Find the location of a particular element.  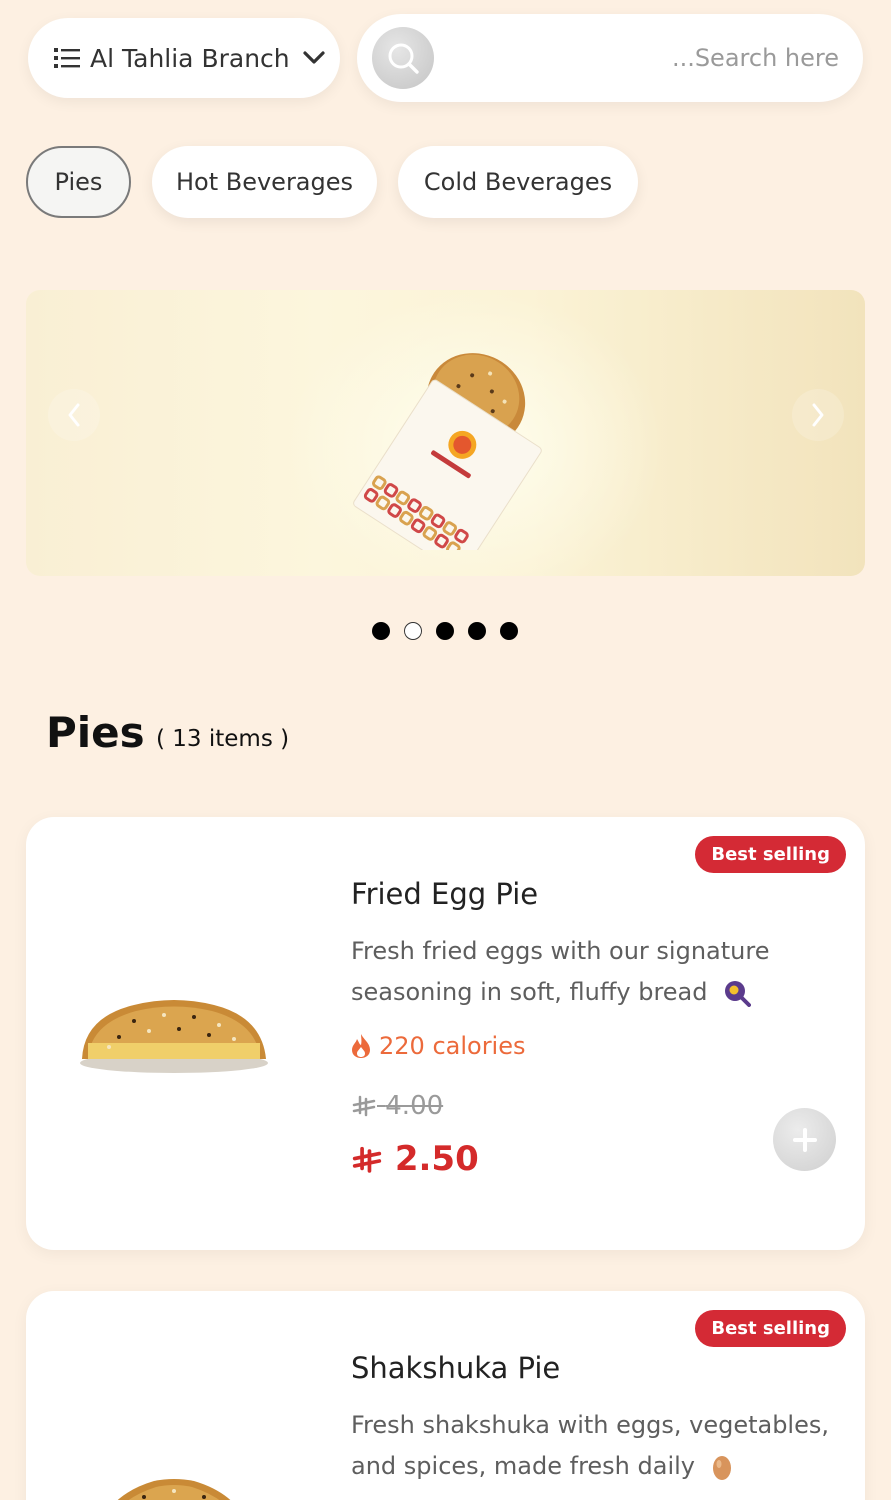

category-label: Cold Beverages is located at coordinates (518, 182).